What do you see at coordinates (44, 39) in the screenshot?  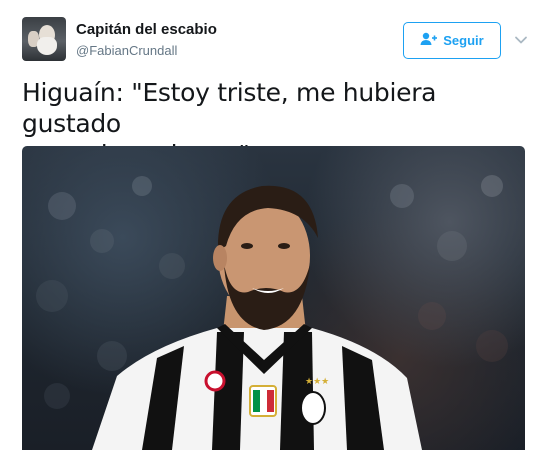 I see `avatar` at bounding box center [44, 39].